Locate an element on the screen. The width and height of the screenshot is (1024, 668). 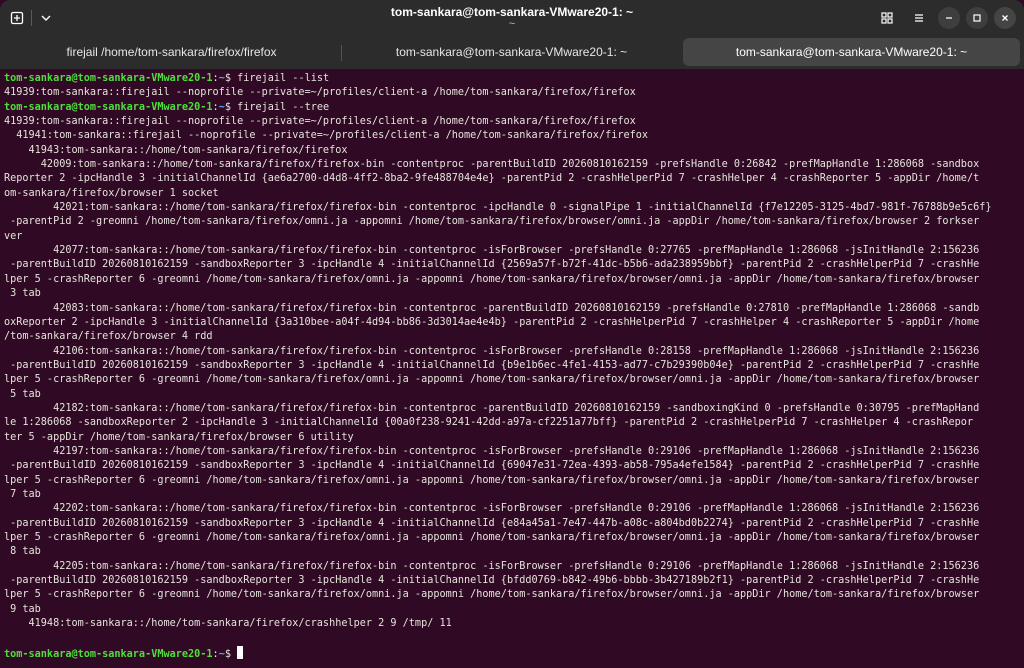
tab-overview-button is located at coordinates (887, 18).